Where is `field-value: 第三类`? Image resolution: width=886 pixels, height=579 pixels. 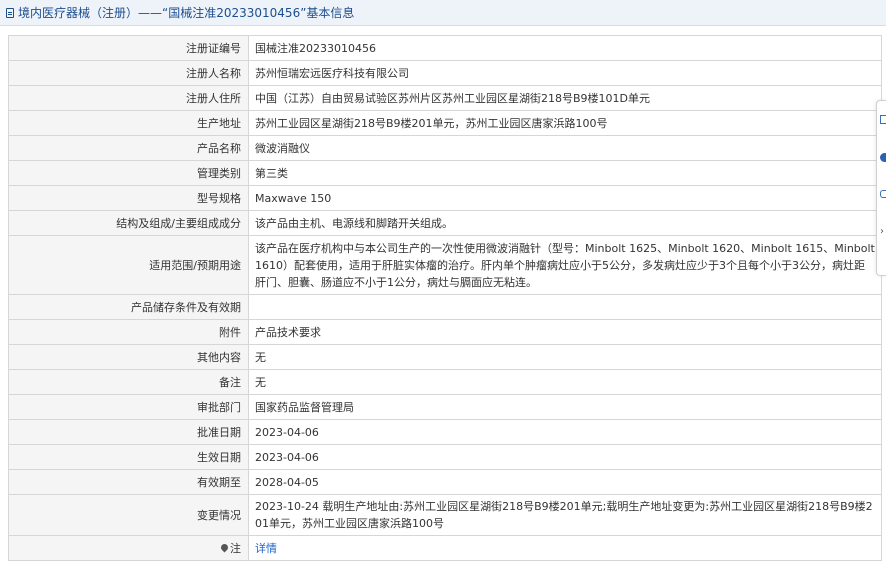
field-value: 第三类 is located at coordinates (565, 173).